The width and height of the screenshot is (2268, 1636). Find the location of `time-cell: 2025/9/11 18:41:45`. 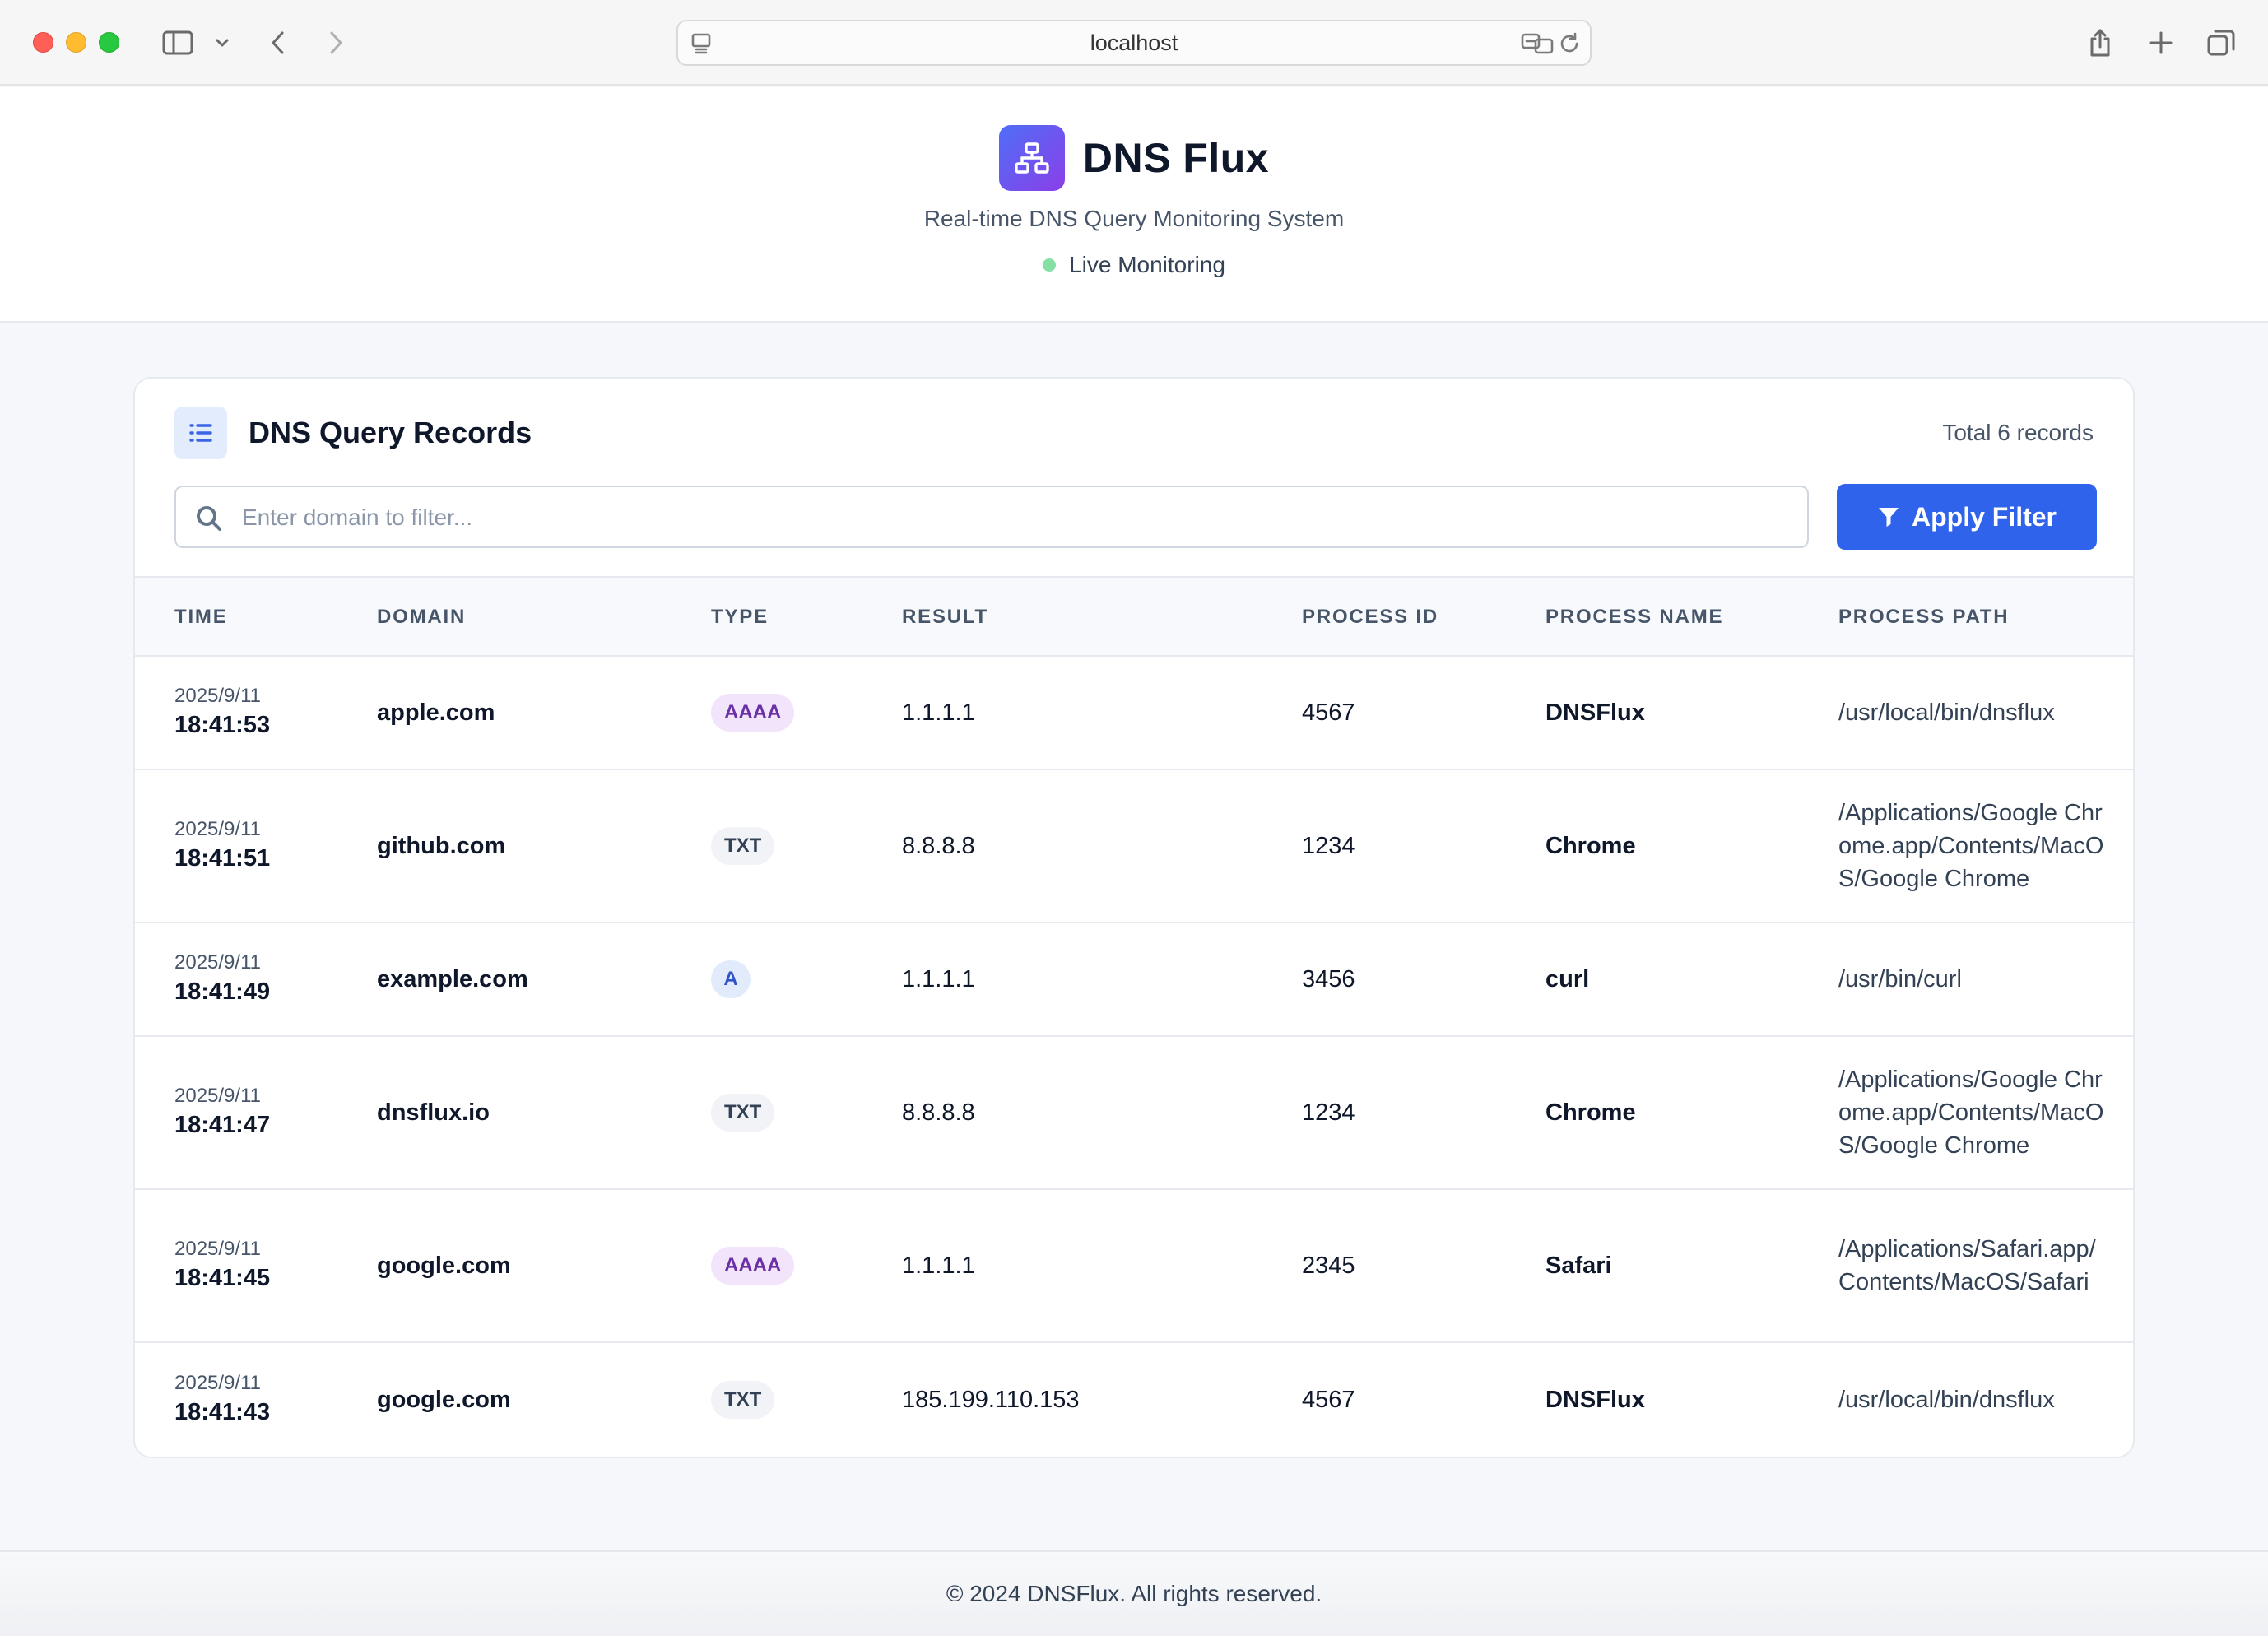

time-cell: 2025/9/11 18:41:45 is located at coordinates (222, 1265).